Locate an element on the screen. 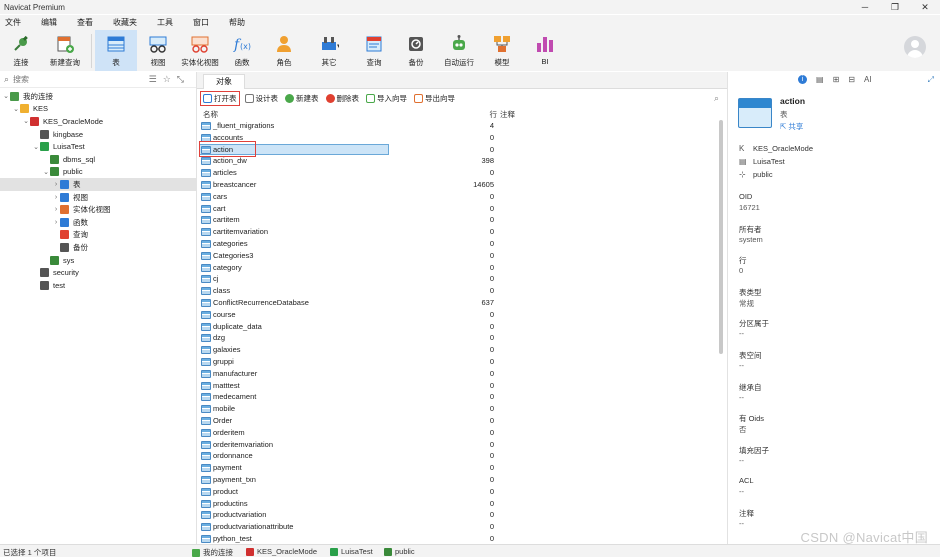 This screenshot has height=557, width=940. tree-item: kingbase is located at coordinates (98, 134).